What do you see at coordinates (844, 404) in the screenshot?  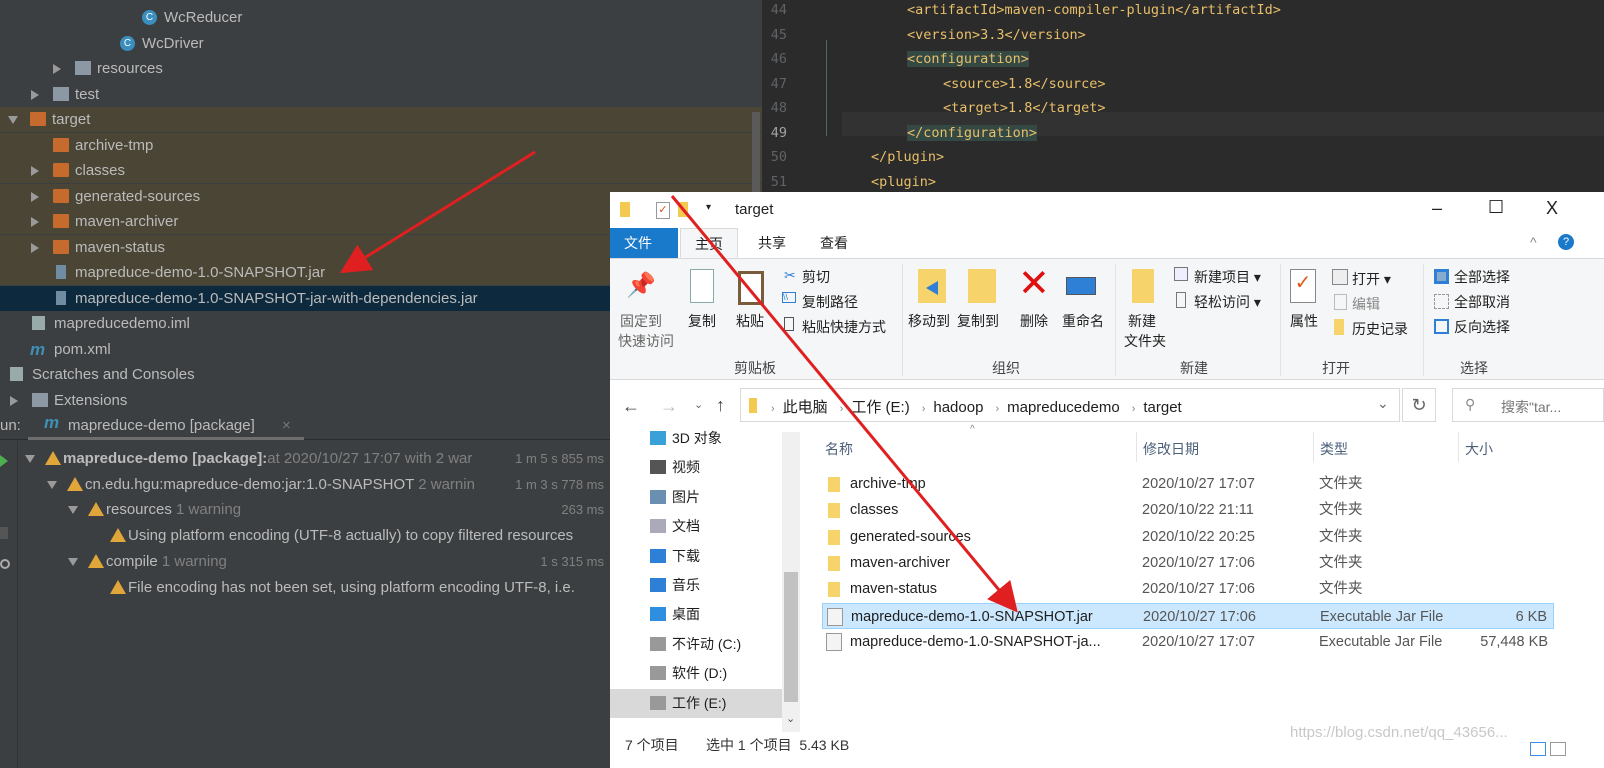 I see `red-arrow-to-jar-in-explorer` at bounding box center [844, 404].